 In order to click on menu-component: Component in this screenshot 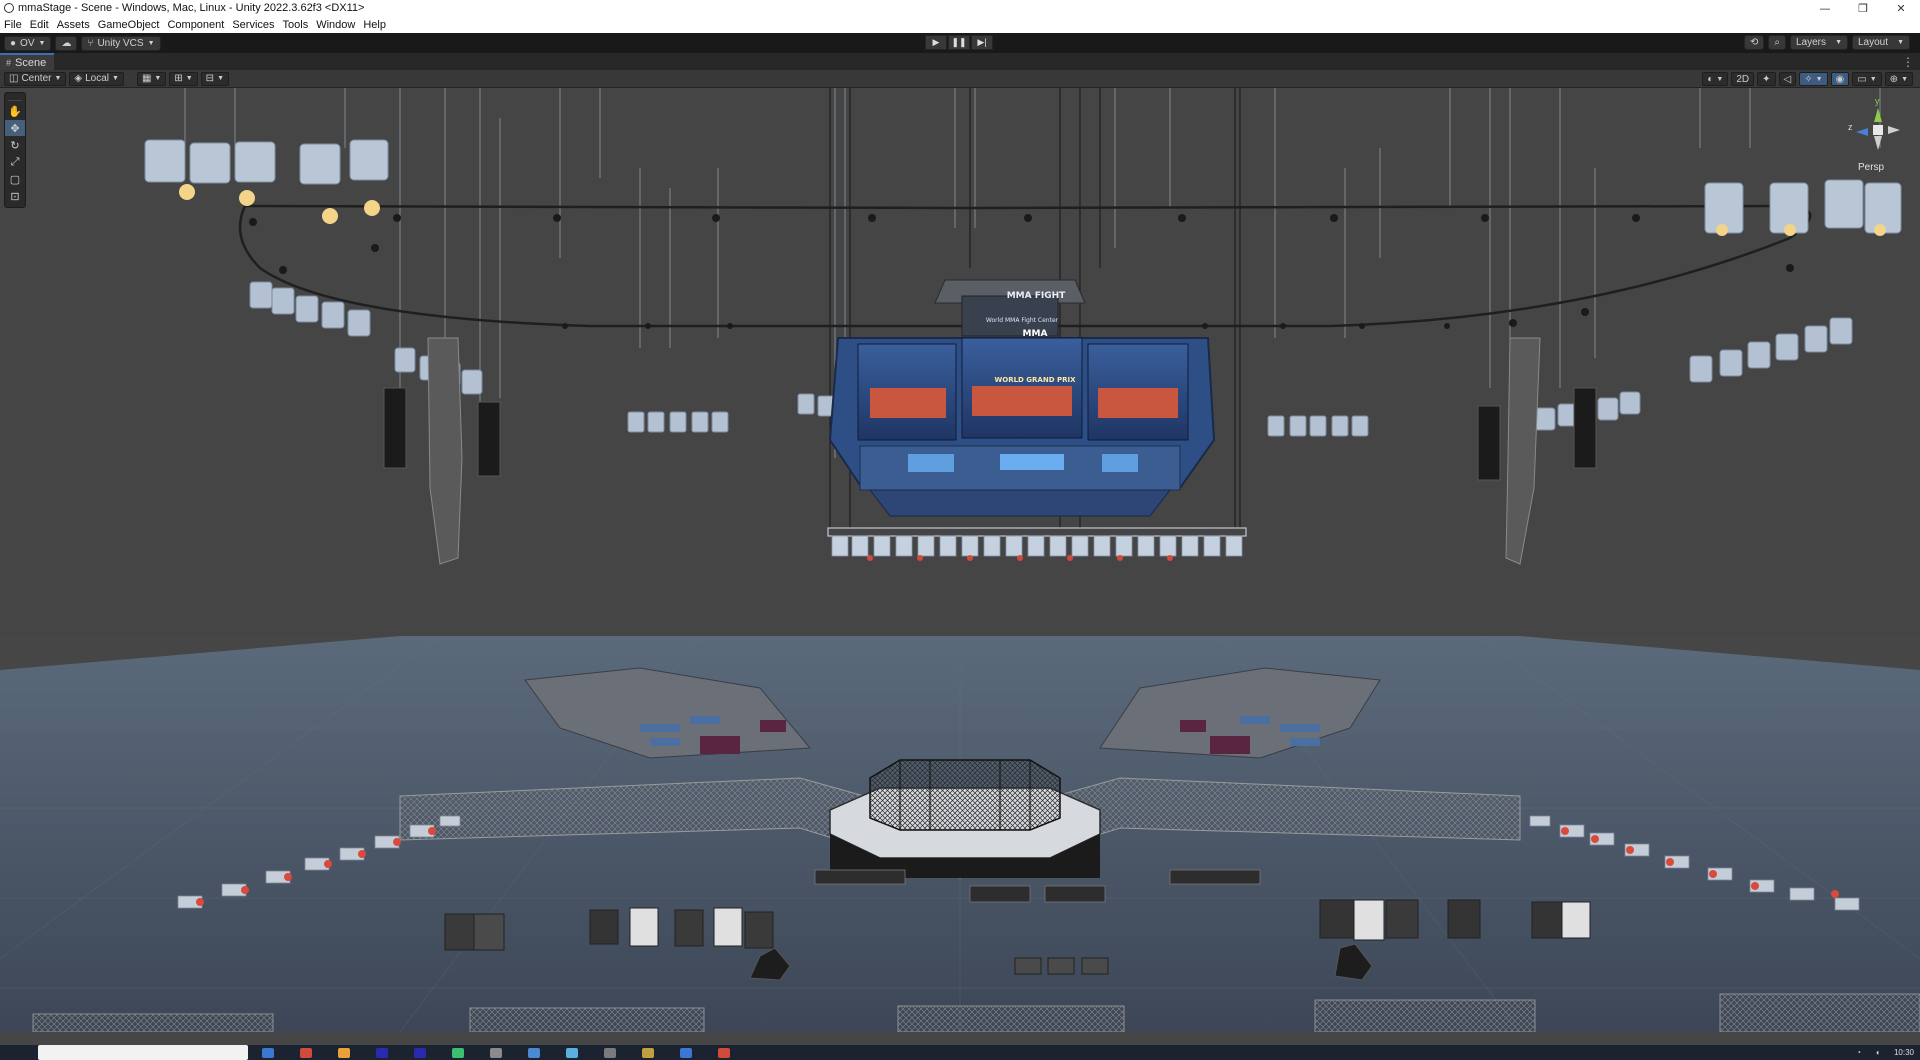, I will do `click(195, 25)`.